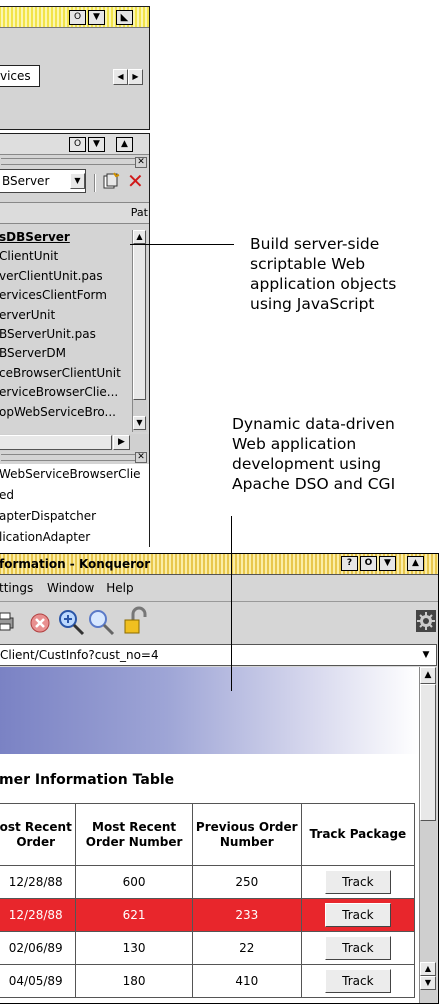  Describe the element at coordinates (101, 622) in the screenshot. I see `zoom-out-icon` at that location.